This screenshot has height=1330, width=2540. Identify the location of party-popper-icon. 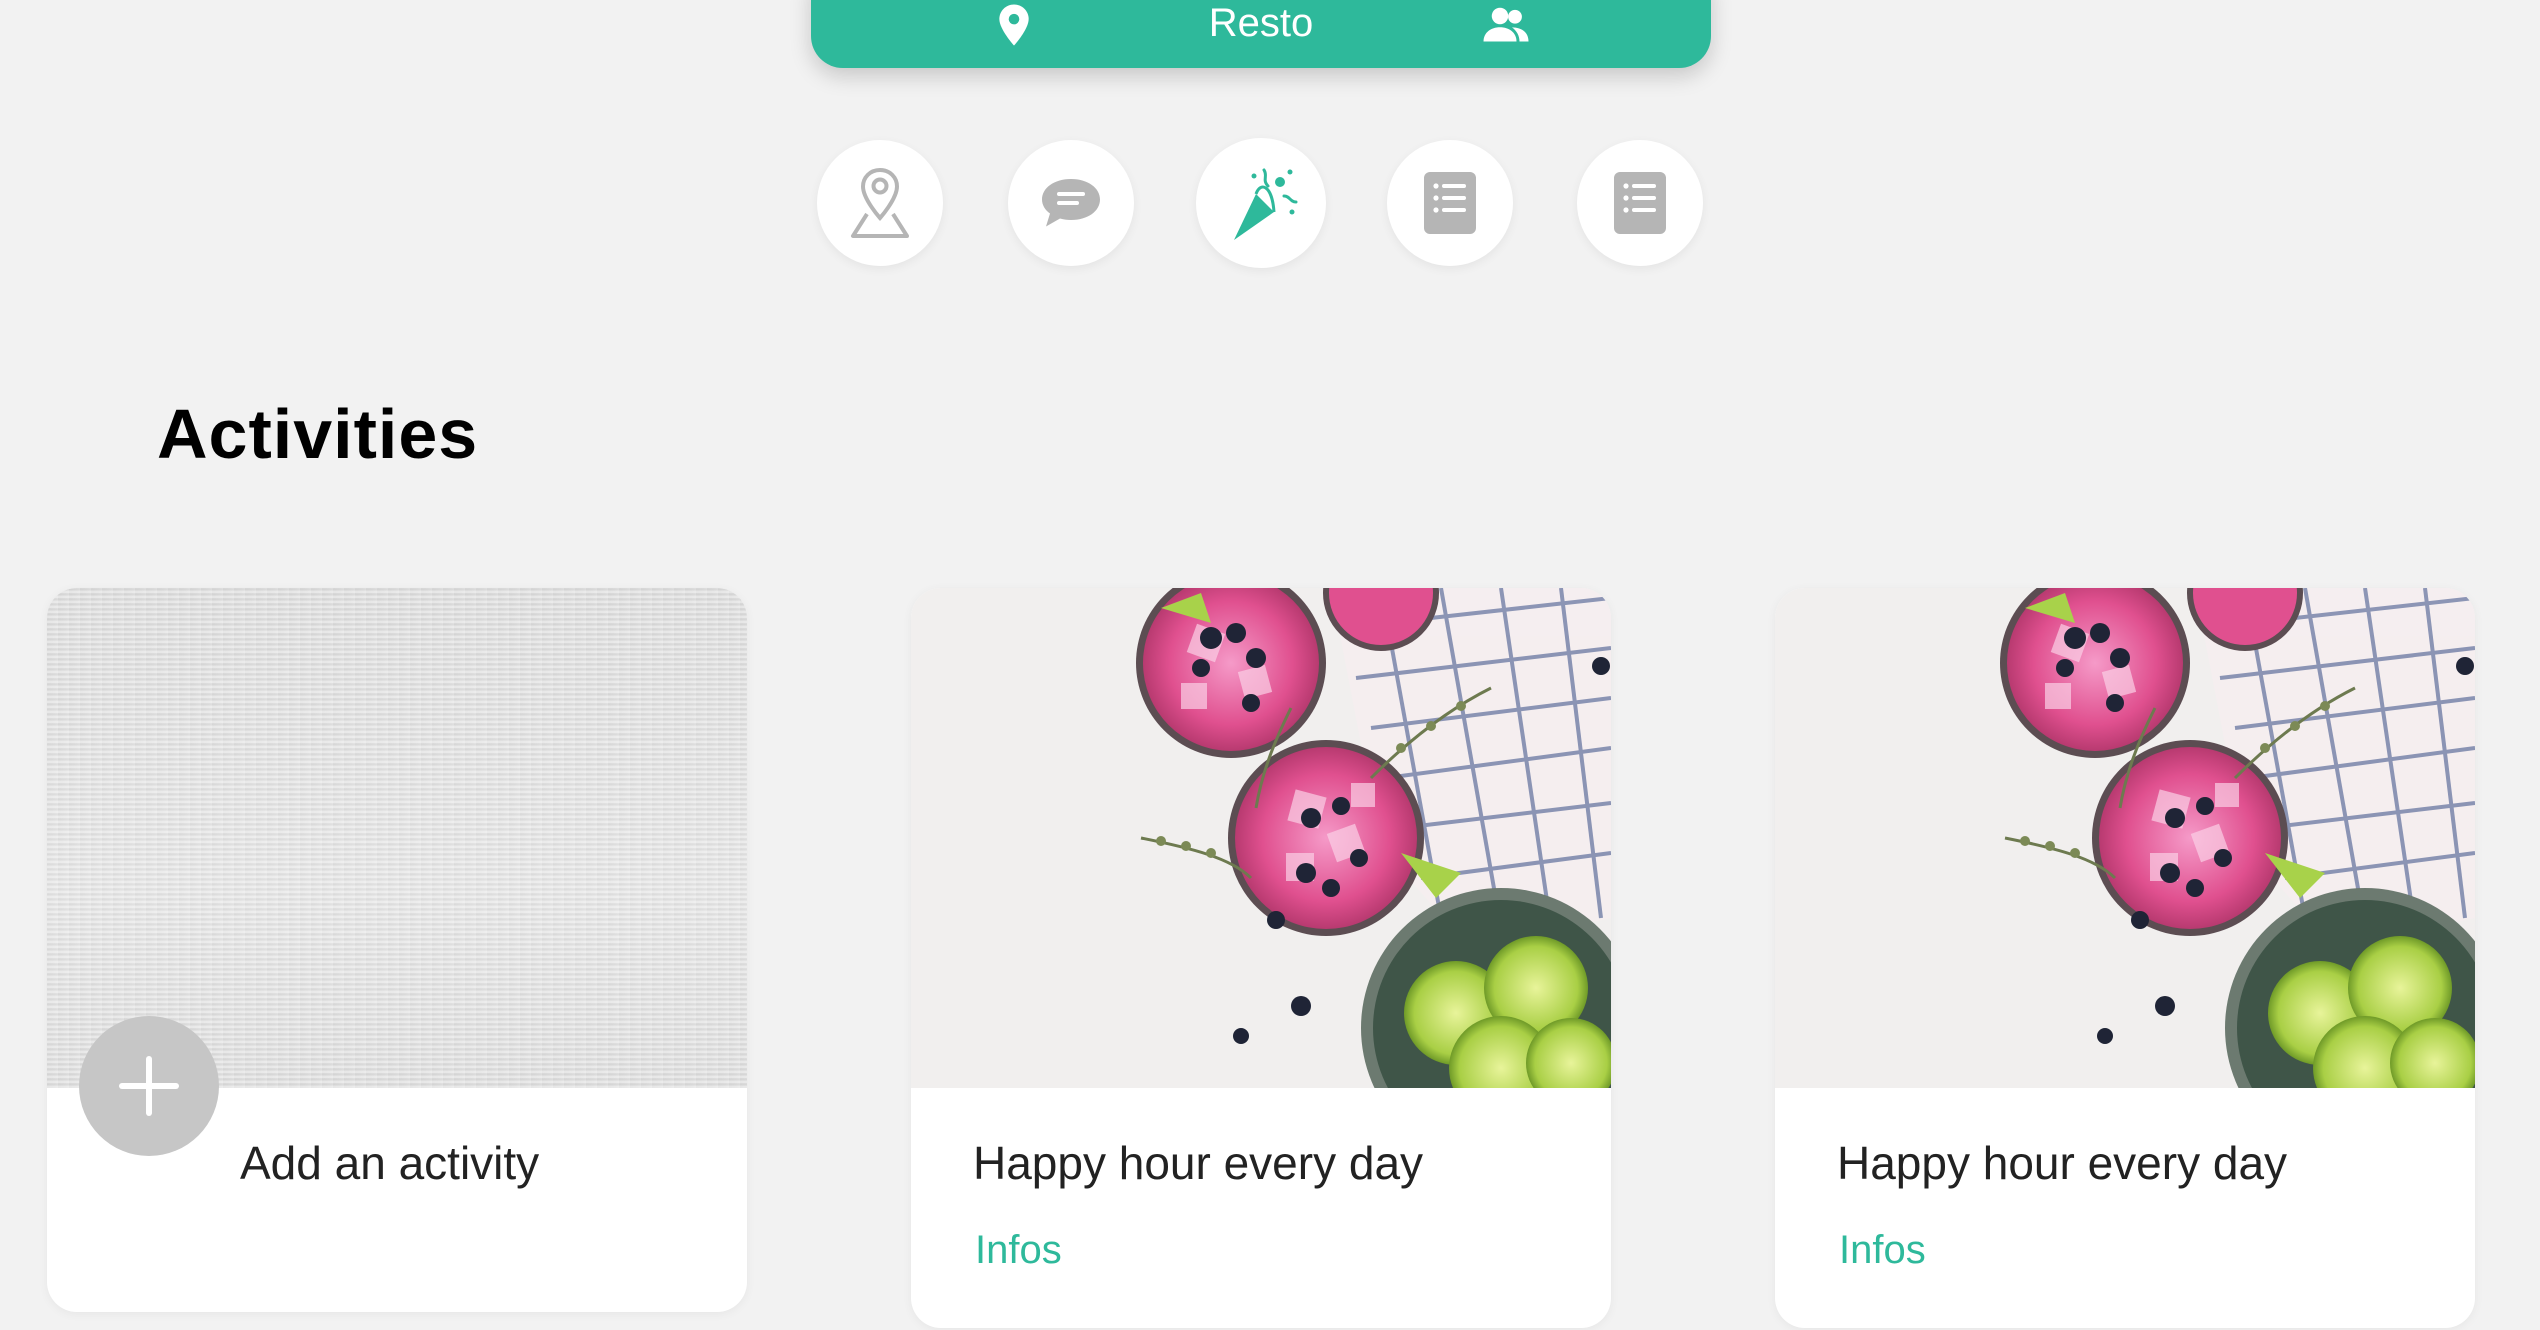
(1266, 204).